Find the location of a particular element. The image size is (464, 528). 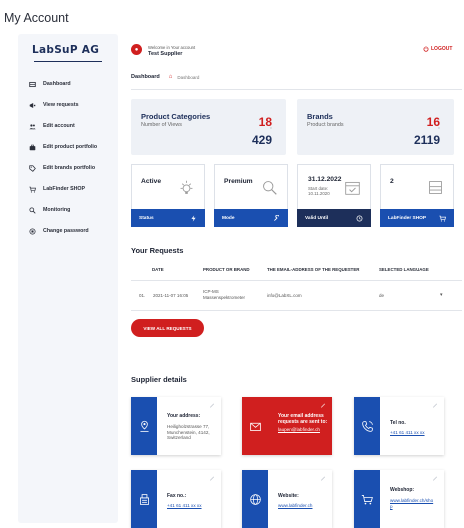

website-label: Website: is located at coordinates (288, 496).